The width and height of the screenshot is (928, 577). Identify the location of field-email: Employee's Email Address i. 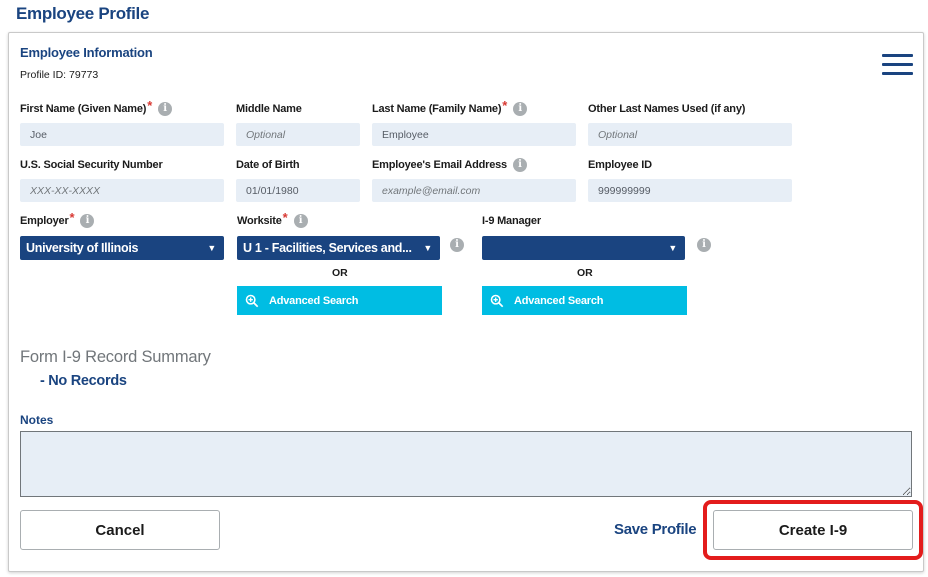
(474, 179).